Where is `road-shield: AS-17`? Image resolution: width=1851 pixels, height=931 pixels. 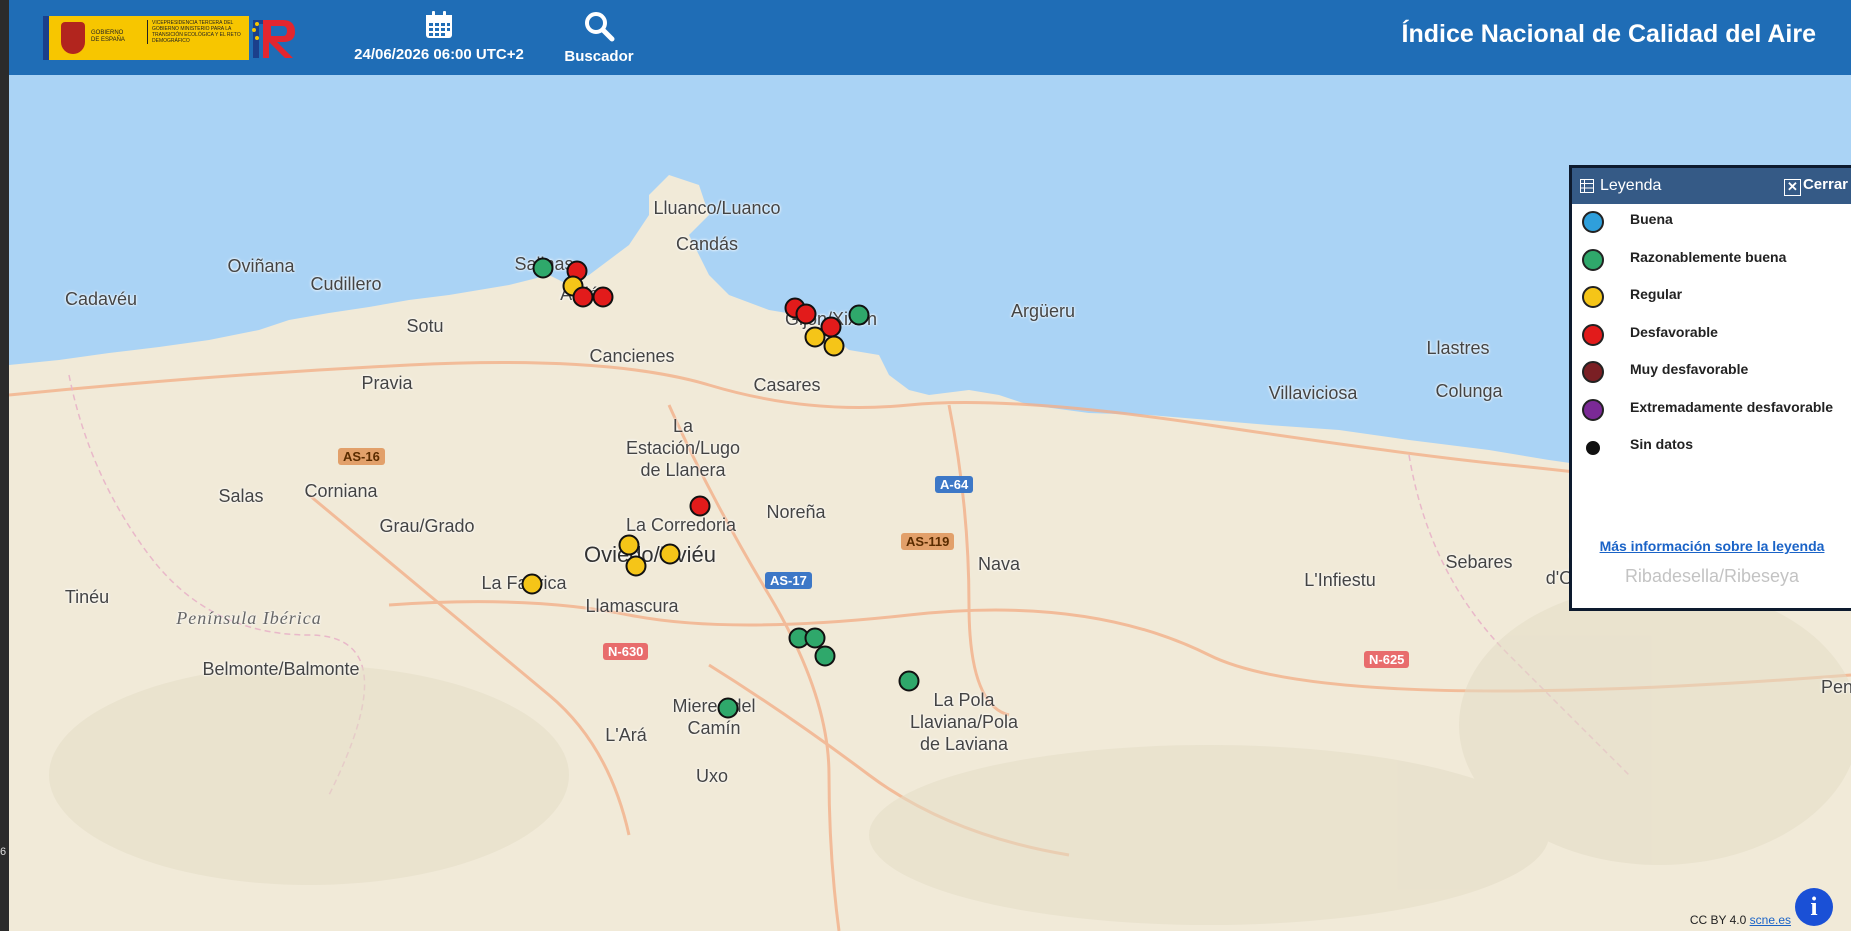
road-shield: AS-17 is located at coordinates (788, 580).